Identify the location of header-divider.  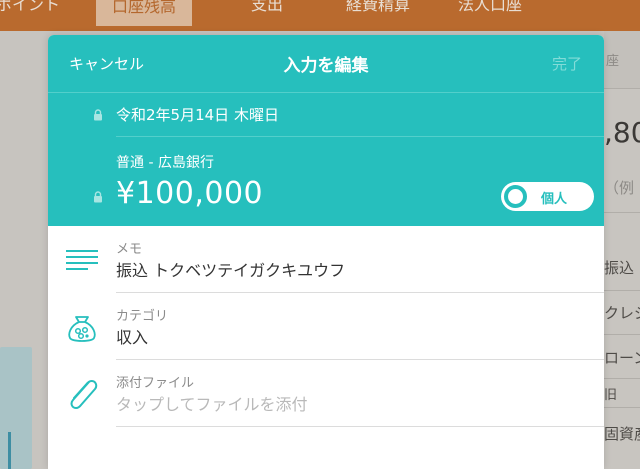
(326, 92).